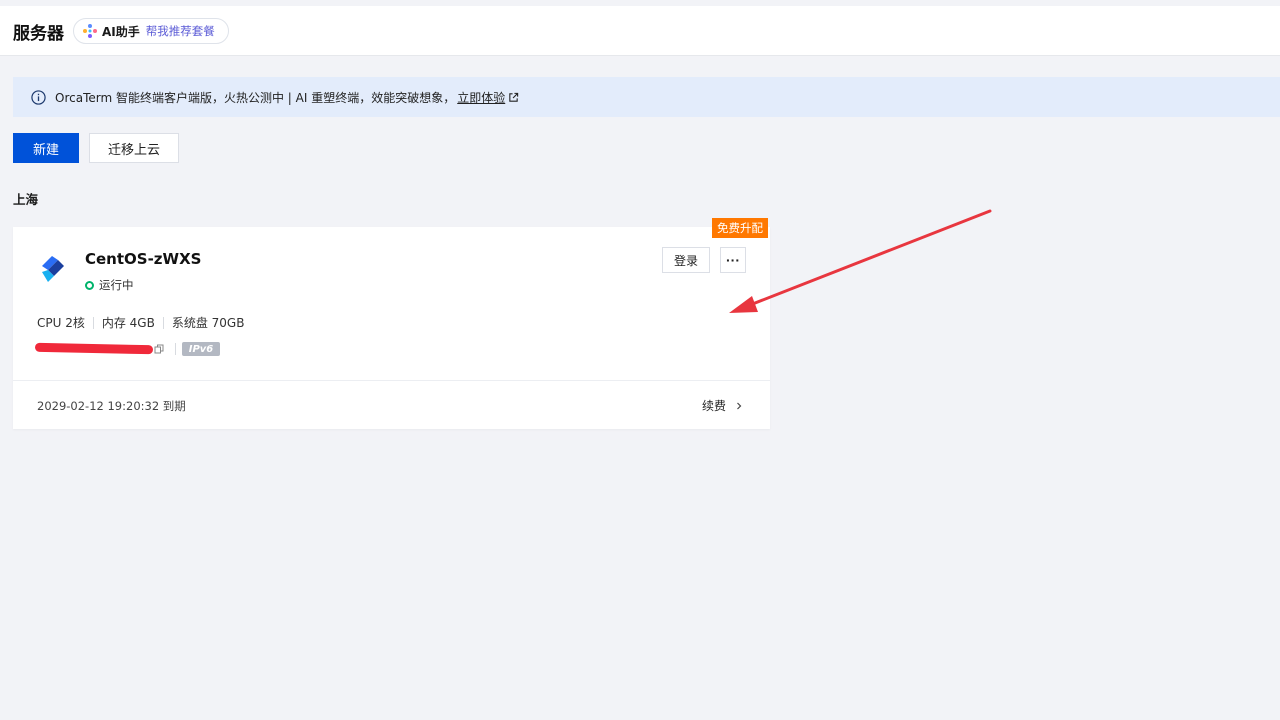  I want to click on banner-try-link: 立即体验, so click(481, 97).